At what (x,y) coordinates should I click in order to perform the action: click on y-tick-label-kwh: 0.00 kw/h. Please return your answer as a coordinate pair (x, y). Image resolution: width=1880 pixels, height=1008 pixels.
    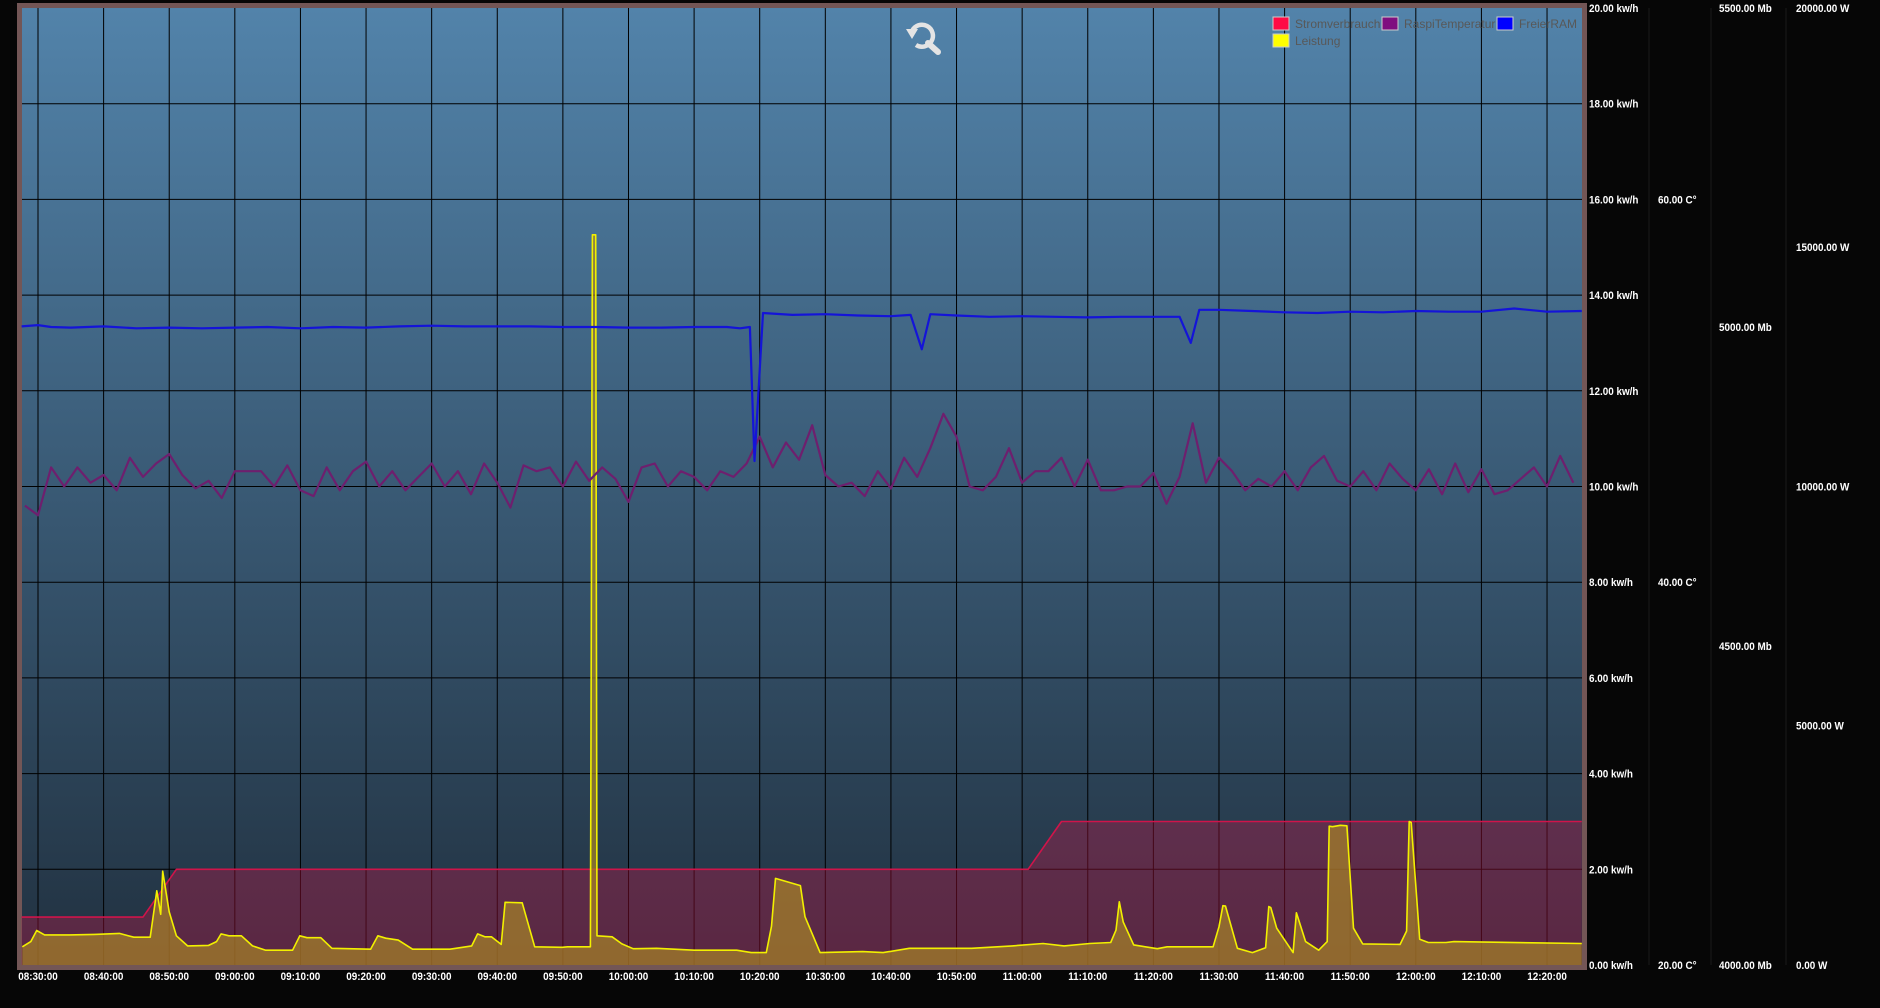
    Looking at the image, I should click on (1611, 967).